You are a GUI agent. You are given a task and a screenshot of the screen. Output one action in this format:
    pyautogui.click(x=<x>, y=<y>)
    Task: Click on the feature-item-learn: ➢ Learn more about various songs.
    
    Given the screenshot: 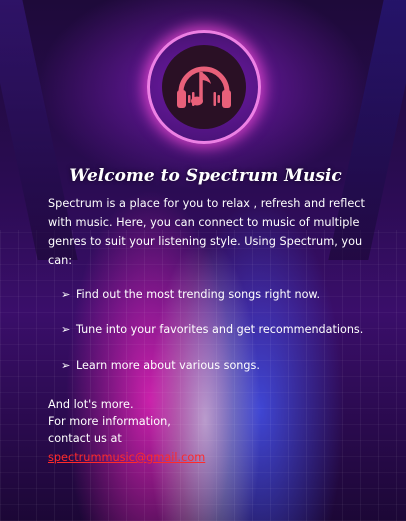 What is the action you would take?
    pyautogui.click(x=160, y=365)
    